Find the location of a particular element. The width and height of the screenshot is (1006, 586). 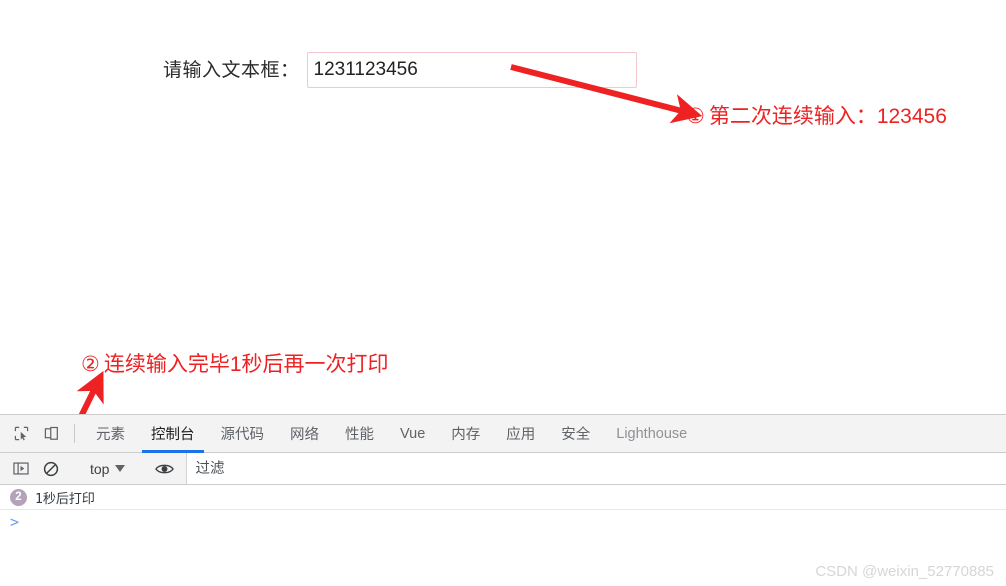

tab-lighthouse: Lighthouse is located at coordinates (651, 433).